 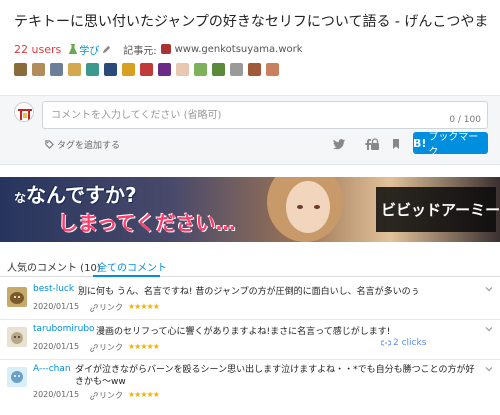 I want to click on twitter-icon, so click(x=339, y=144).